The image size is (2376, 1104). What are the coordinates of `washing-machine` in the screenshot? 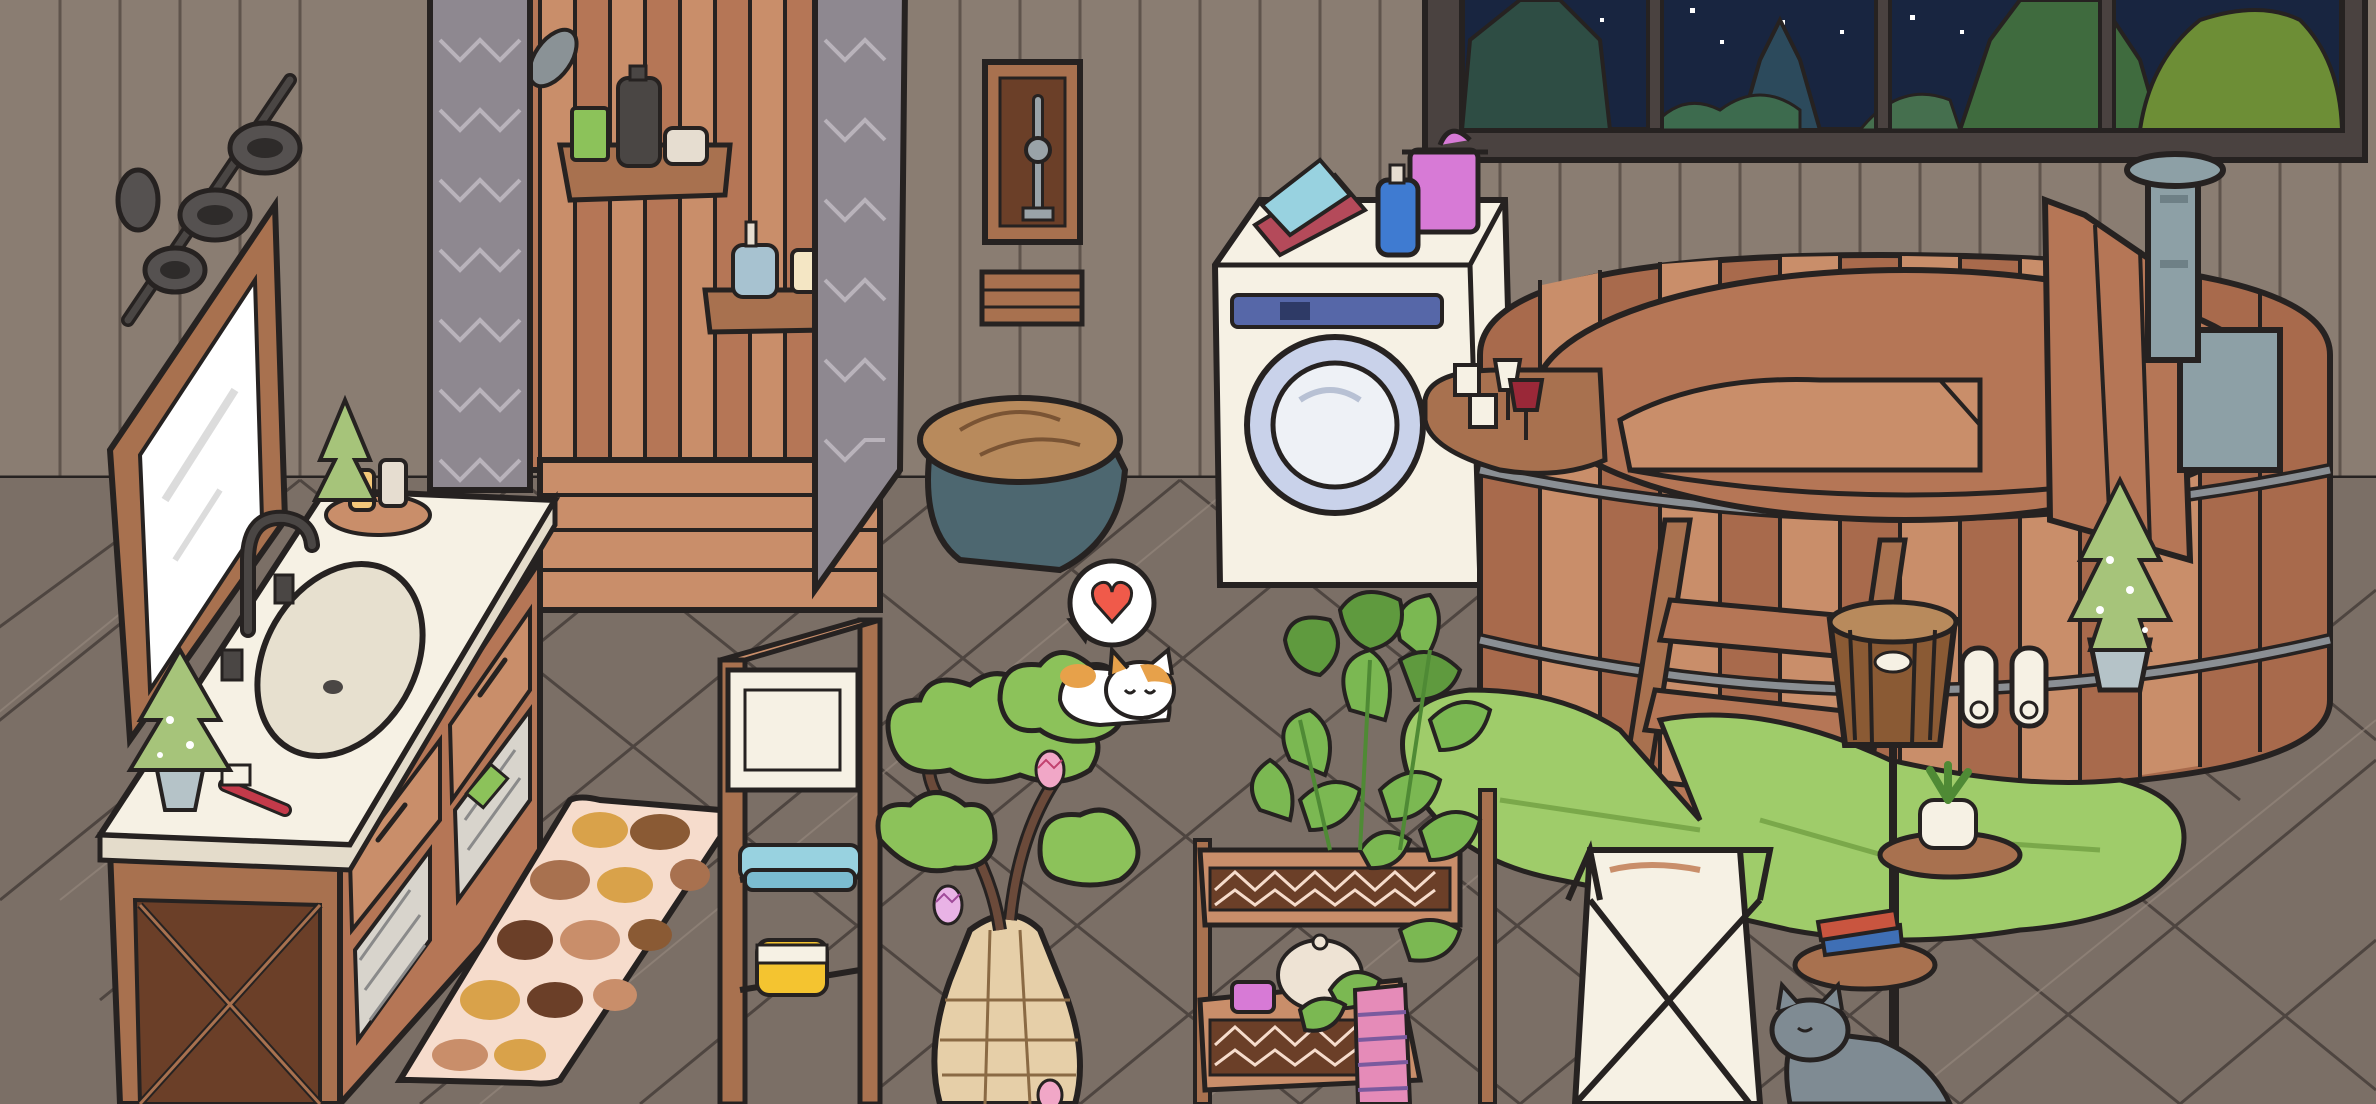 It's located at (1365, 358).